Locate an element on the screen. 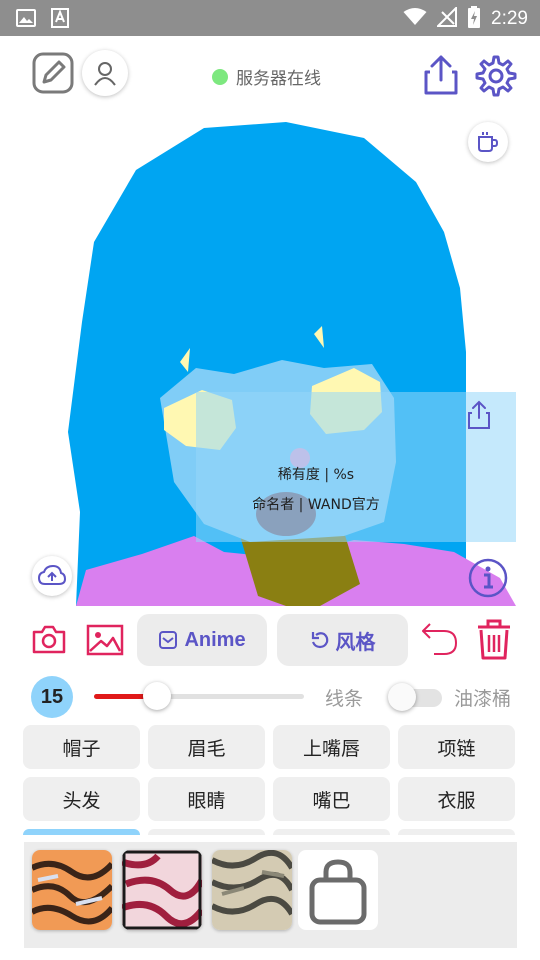  shop-button is located at coordinates (338, 890).